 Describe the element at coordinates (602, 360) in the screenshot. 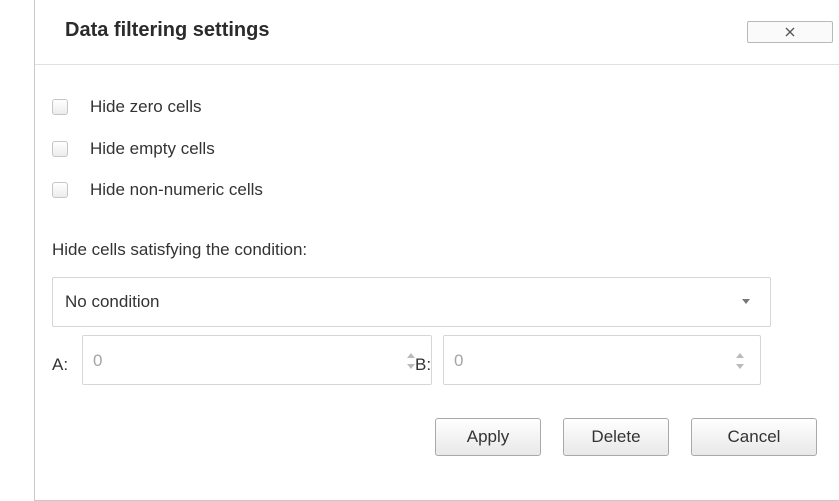

I see `field-b-input: 0` at that location.